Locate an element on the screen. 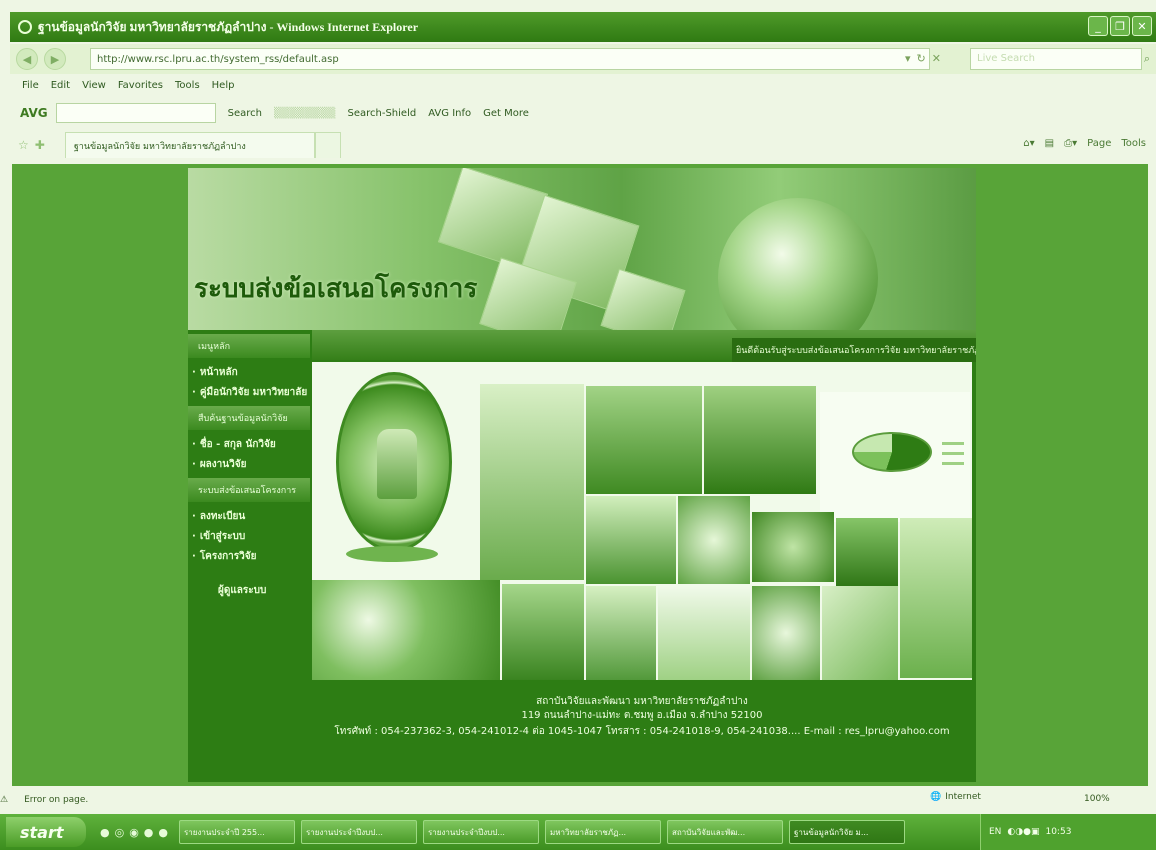 This screenshot has height=850, width=1156. feeds-icon: ▤ is located at coordinates (1049, 143).